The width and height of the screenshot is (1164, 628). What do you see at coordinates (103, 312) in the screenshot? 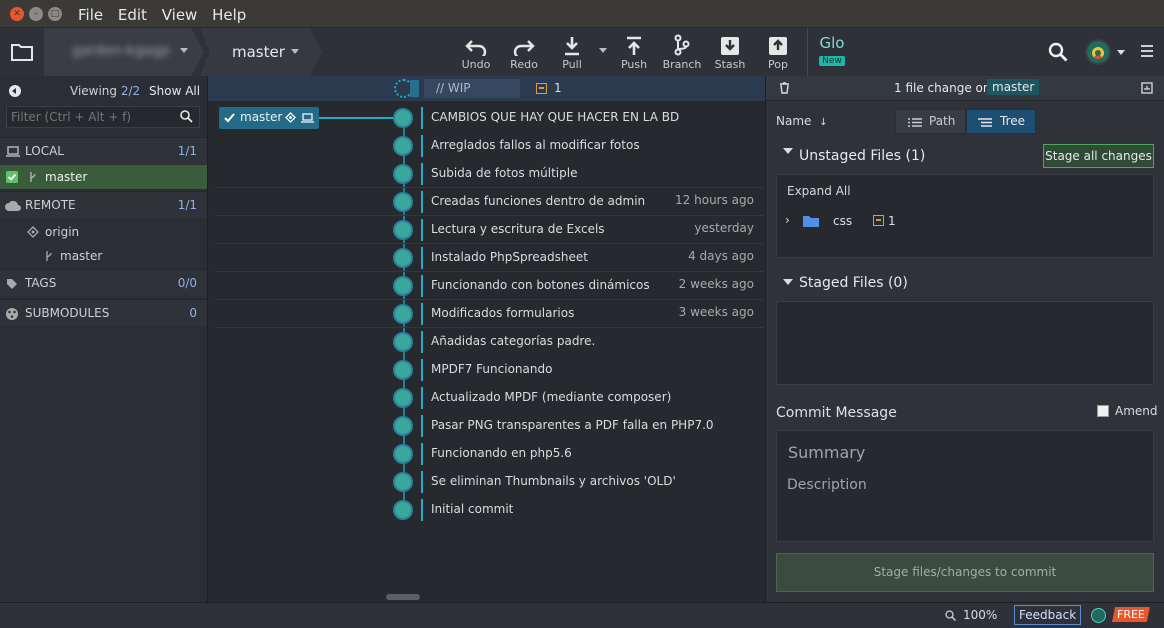
I see `submodules-section-header: SUBMODULES 0` at bounding box center [103, 312].